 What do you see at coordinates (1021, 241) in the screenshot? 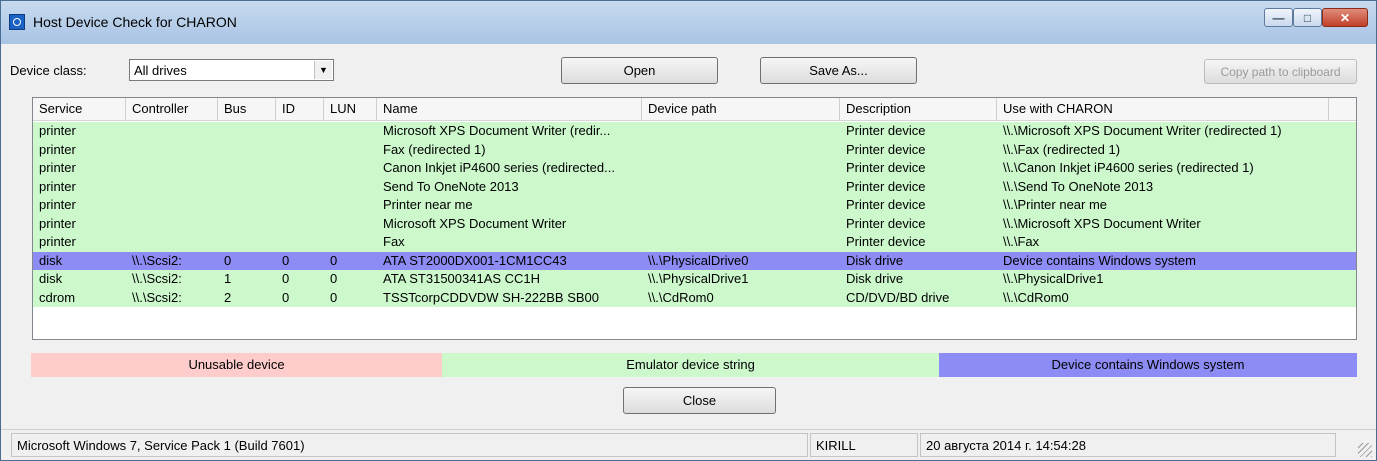
I see `cell-use-with-charon: \\.\Fax` at bounding box center [1021, 241].